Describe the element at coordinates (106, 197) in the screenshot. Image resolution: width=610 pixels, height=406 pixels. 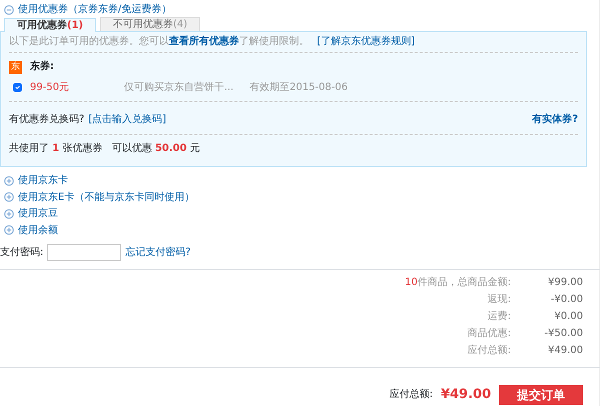
I see `option-link: 使用京东E卡（不能与京东卡同时使用）` at that location.